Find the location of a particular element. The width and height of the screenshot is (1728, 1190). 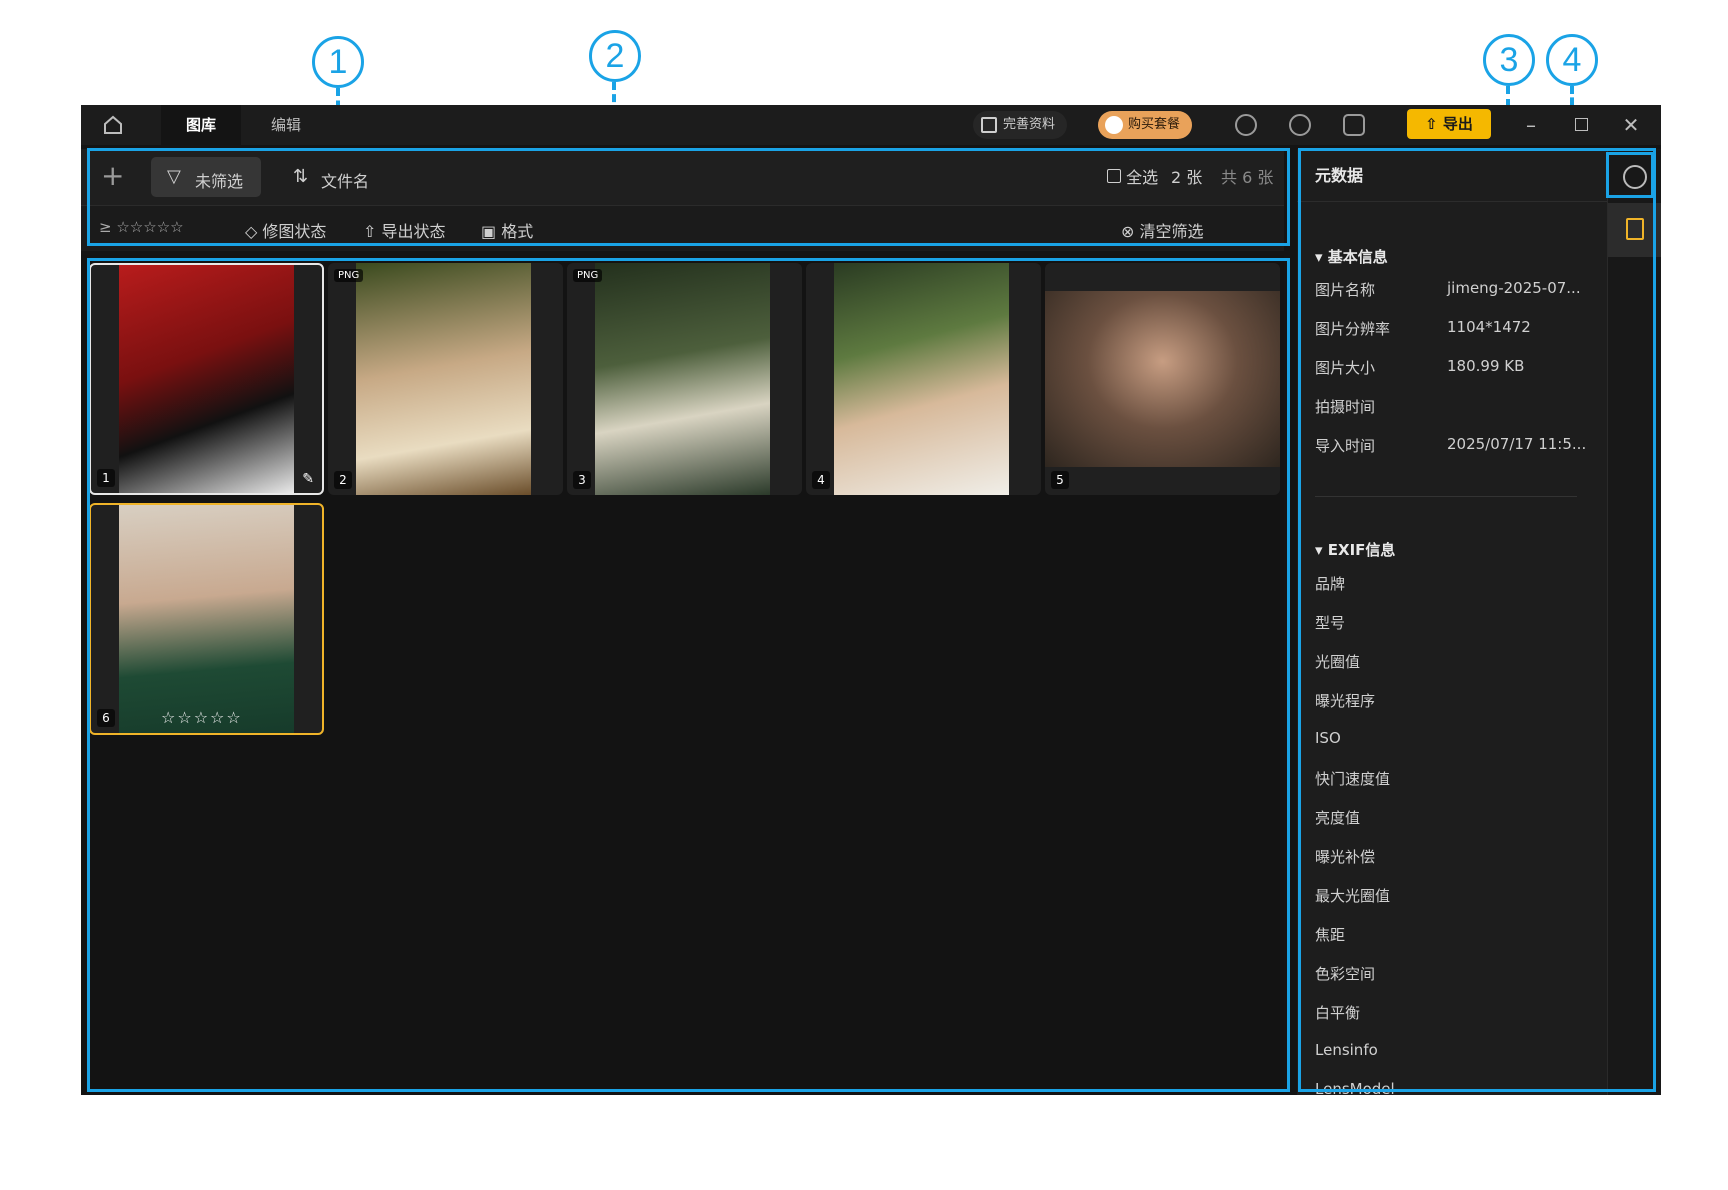

maximize-button is located at coordinates (1581, 125).